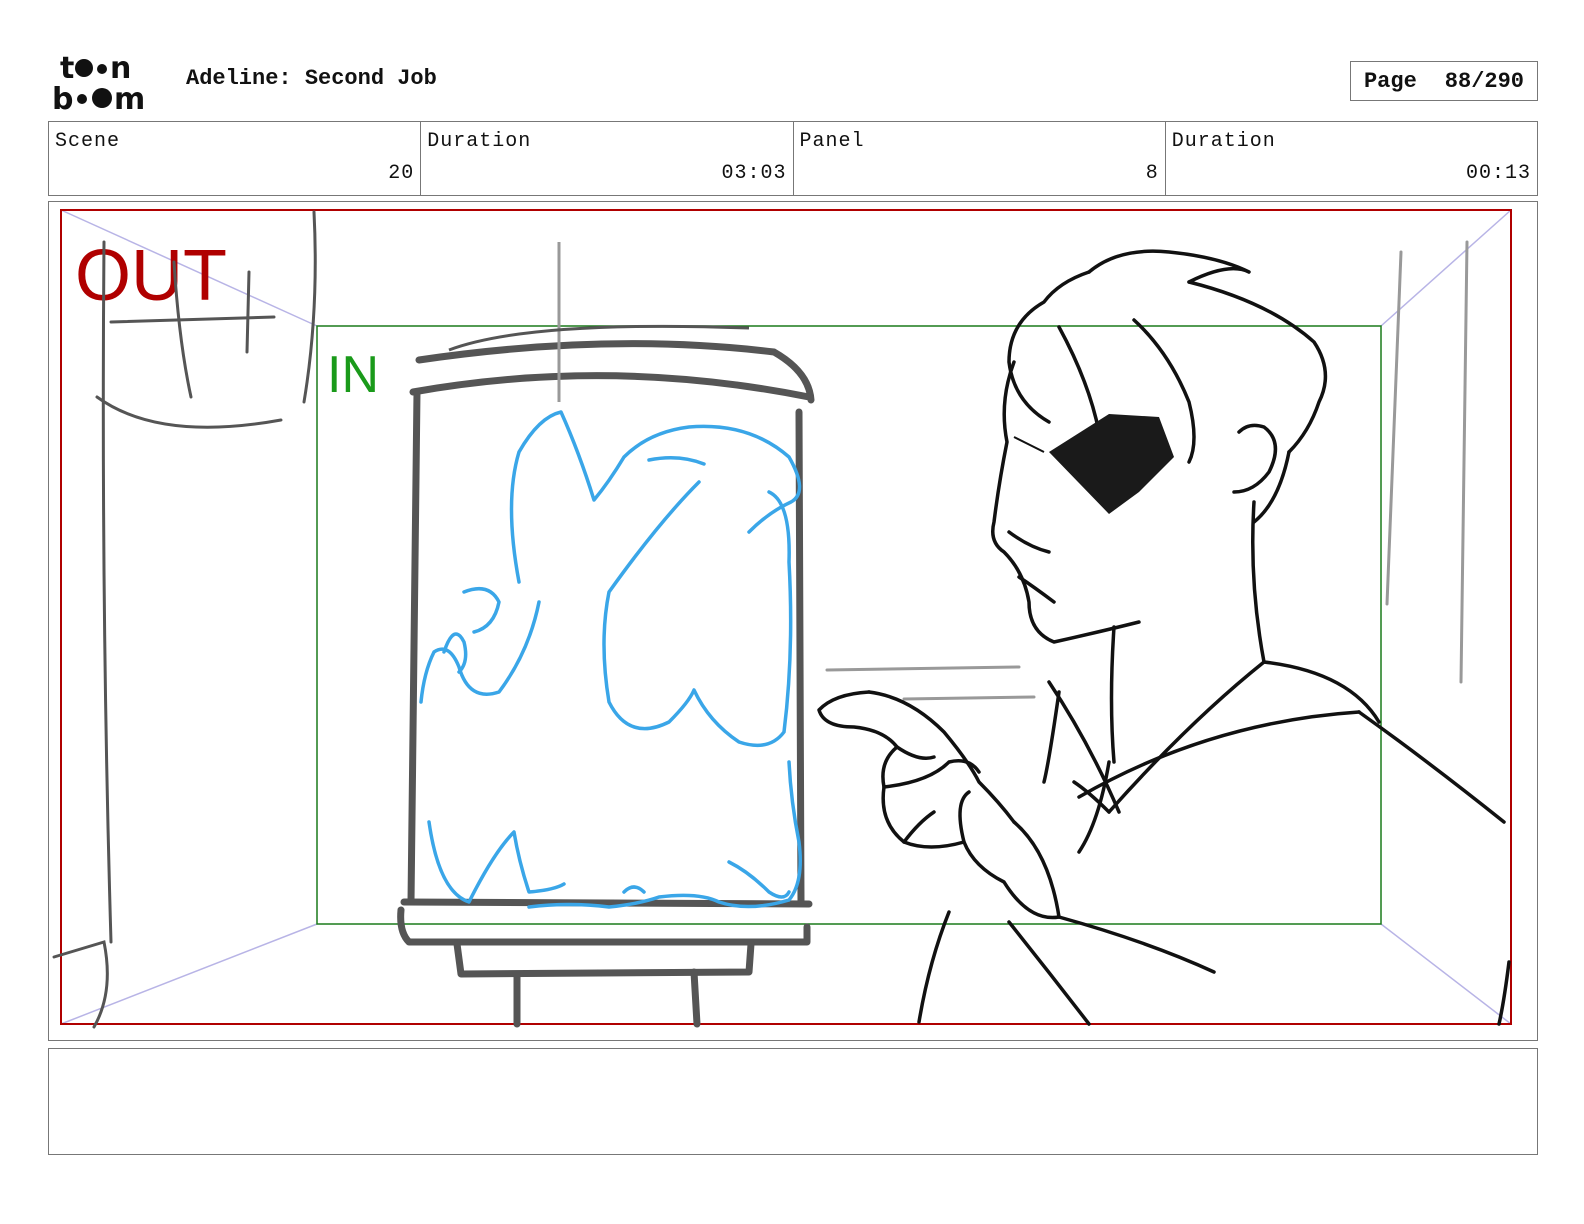 The image size is (1584, 1224). Describe the element at coordinates (1390, 81) in the screenshot. I see `page-label: Page` at that location.